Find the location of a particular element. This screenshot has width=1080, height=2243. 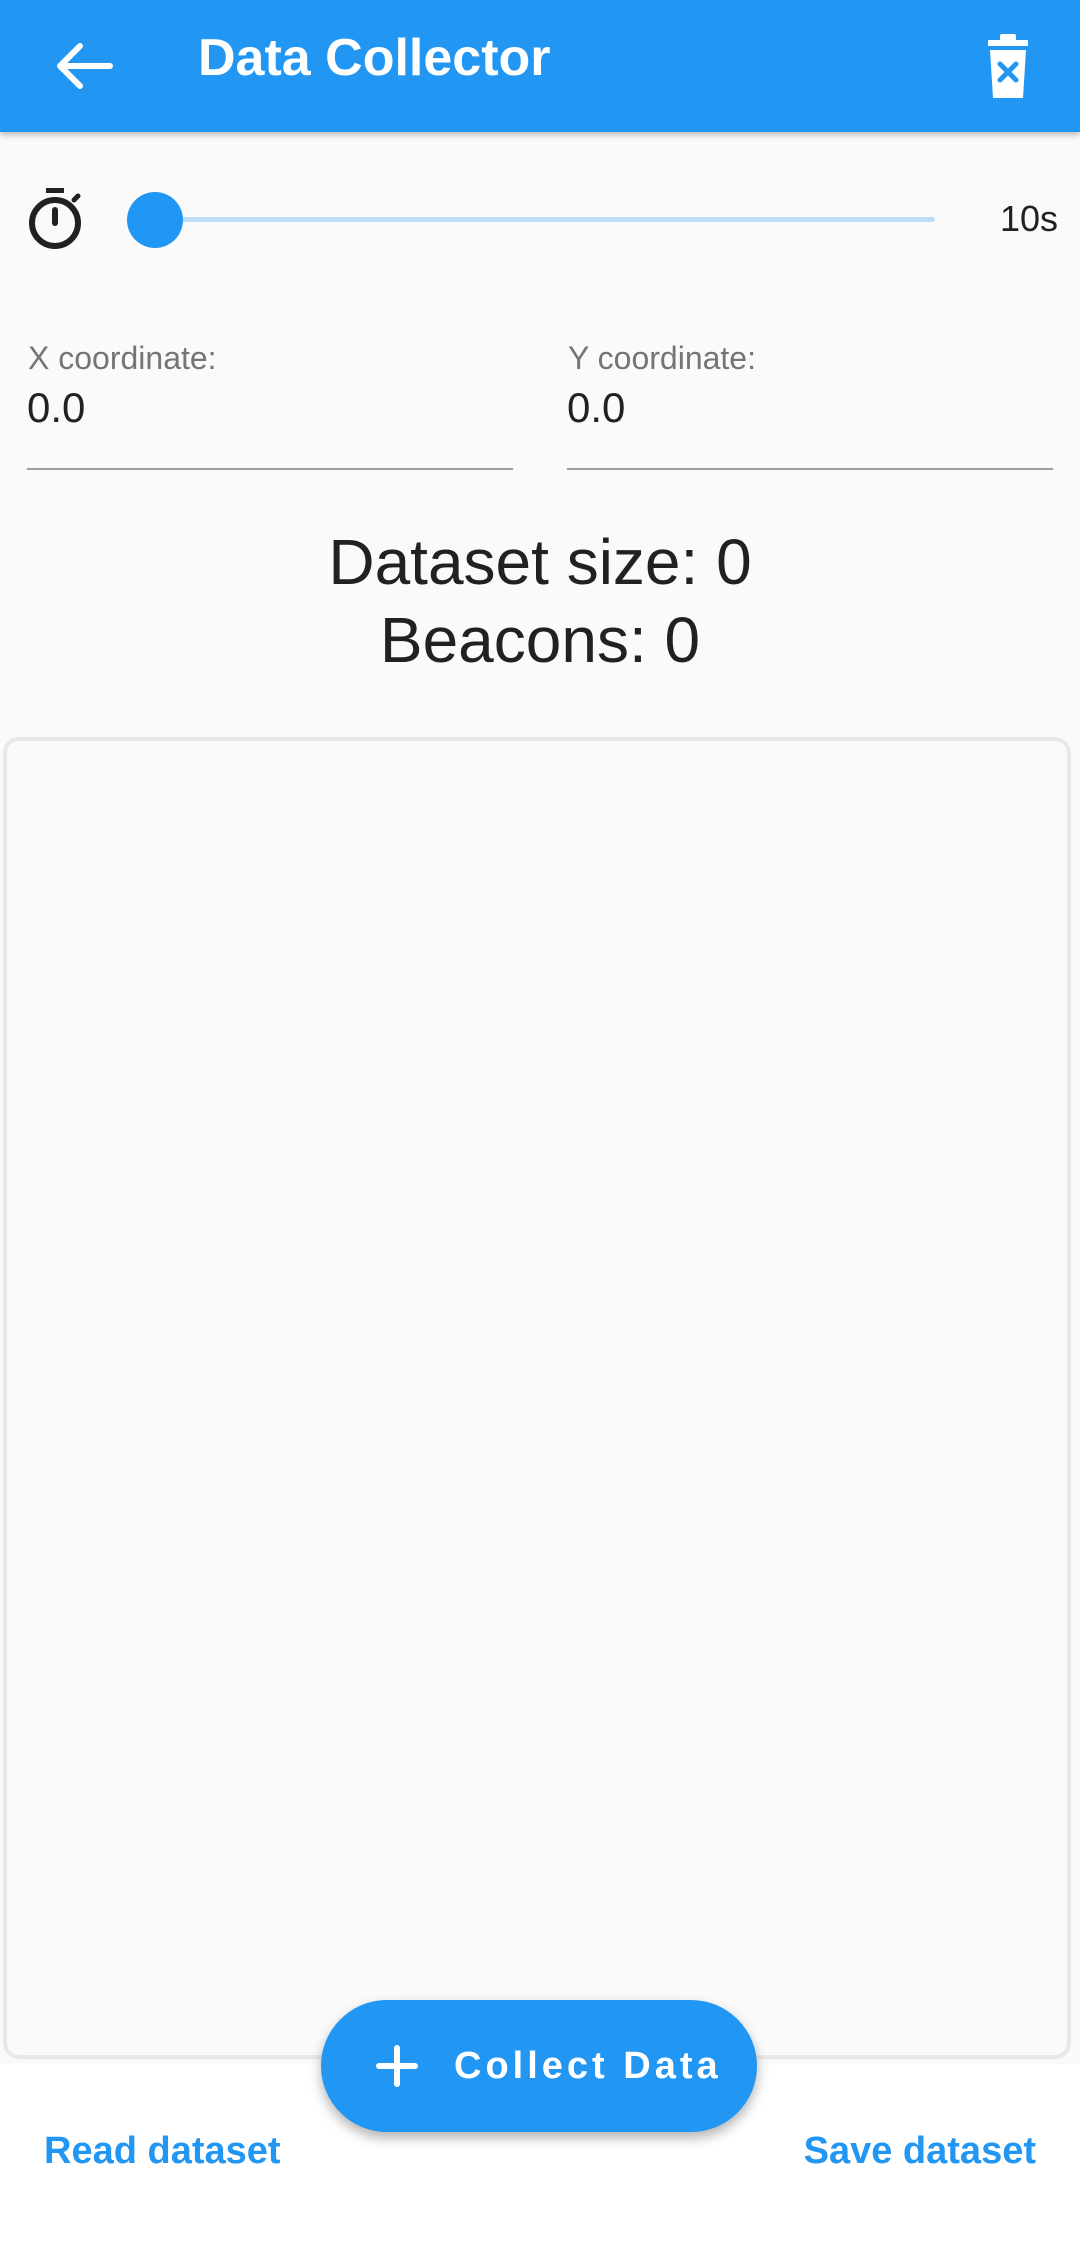

x-coordinate-input is located at coordinates (267, 408).